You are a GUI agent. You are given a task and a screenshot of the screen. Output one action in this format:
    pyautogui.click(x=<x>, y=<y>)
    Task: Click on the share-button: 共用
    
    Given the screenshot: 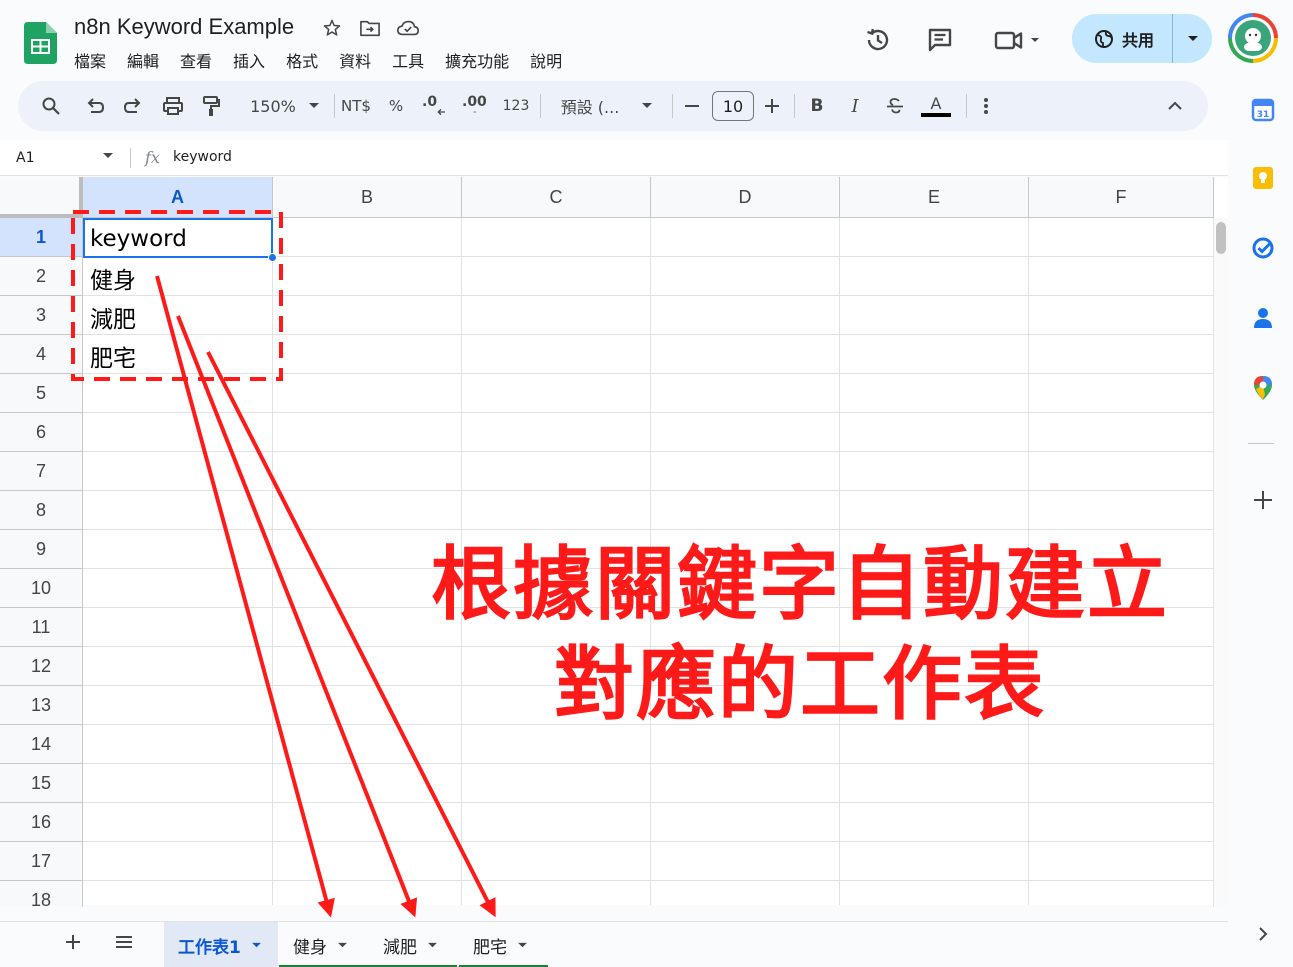 What is the action you would take?
    pyautogui.click(x=1122, y=38)
    